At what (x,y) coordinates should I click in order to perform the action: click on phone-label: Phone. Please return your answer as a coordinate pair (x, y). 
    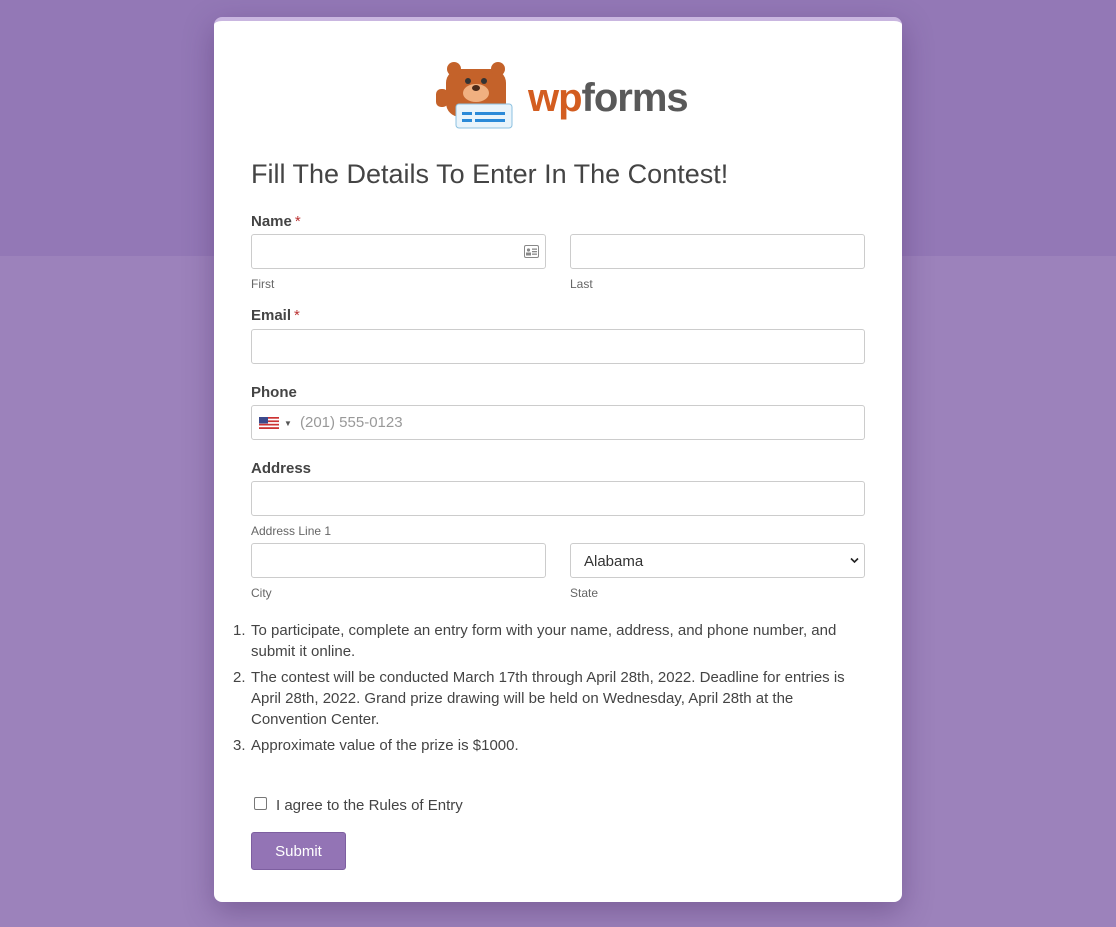
    Looking at the image, I should click on (274, 392).